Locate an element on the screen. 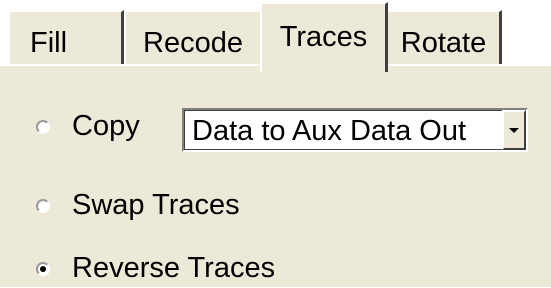 This screenshot has width=551, height=288. copy-target-select: Data to Aux Data Out is located at coordinates (355, 130).